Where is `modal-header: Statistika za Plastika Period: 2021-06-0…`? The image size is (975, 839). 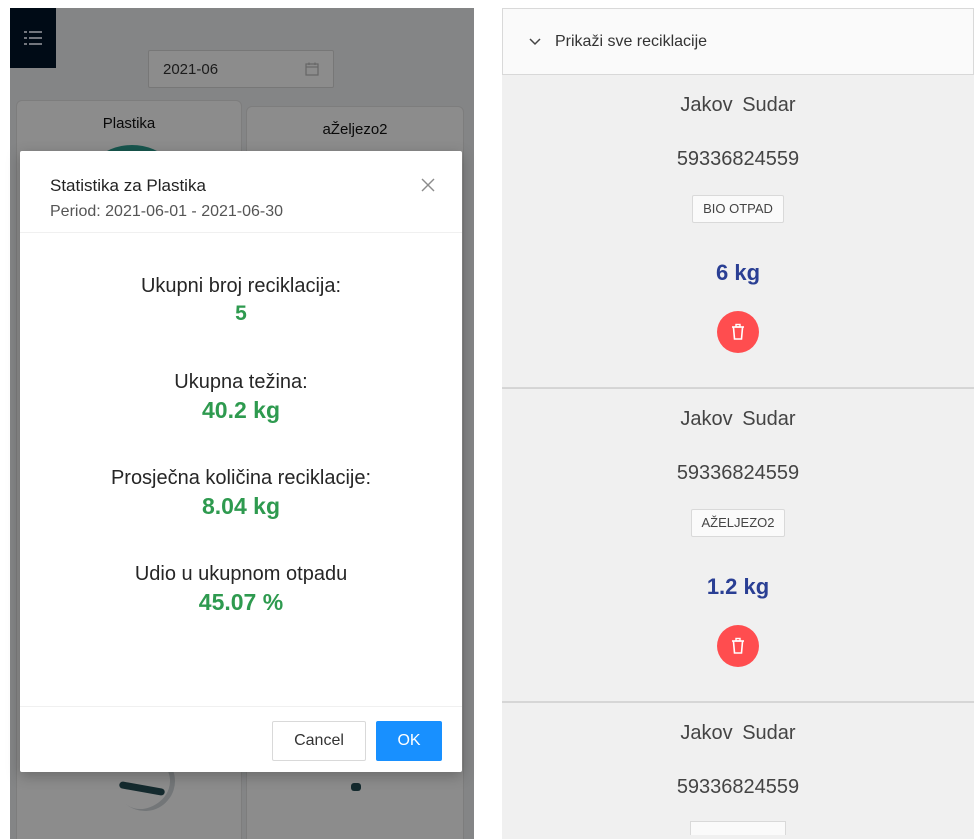 modal-header: Statistika za Plastika Period: 2021-06-0… is located at coordinates (241, 192).